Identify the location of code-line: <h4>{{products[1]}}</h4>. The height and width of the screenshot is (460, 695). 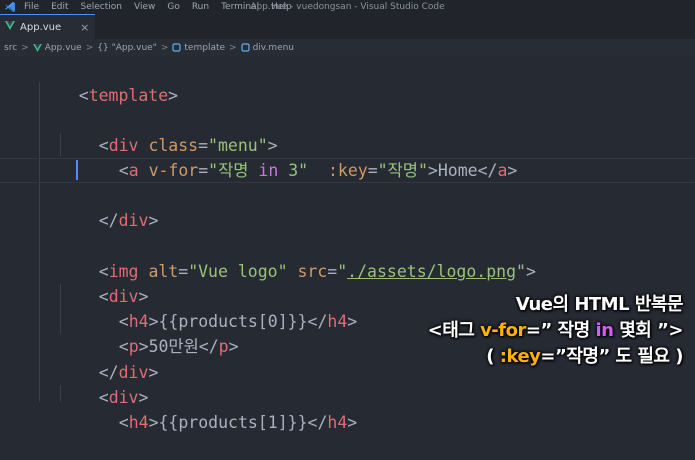
(238, 422).